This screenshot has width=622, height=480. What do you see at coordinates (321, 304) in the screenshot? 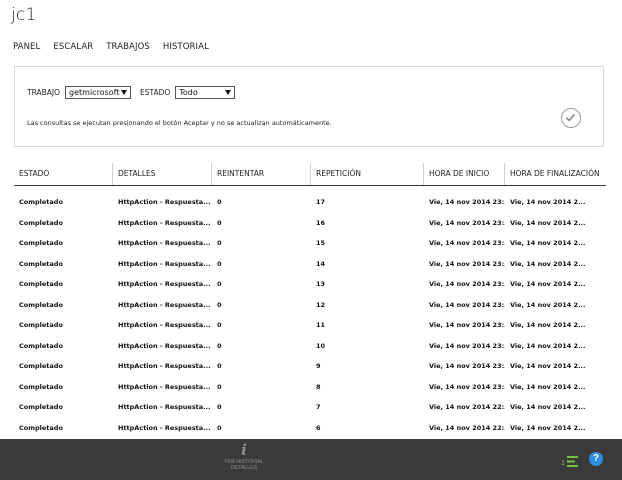
I see `cell-repeticion: 12` at bounding box center [321, 304].